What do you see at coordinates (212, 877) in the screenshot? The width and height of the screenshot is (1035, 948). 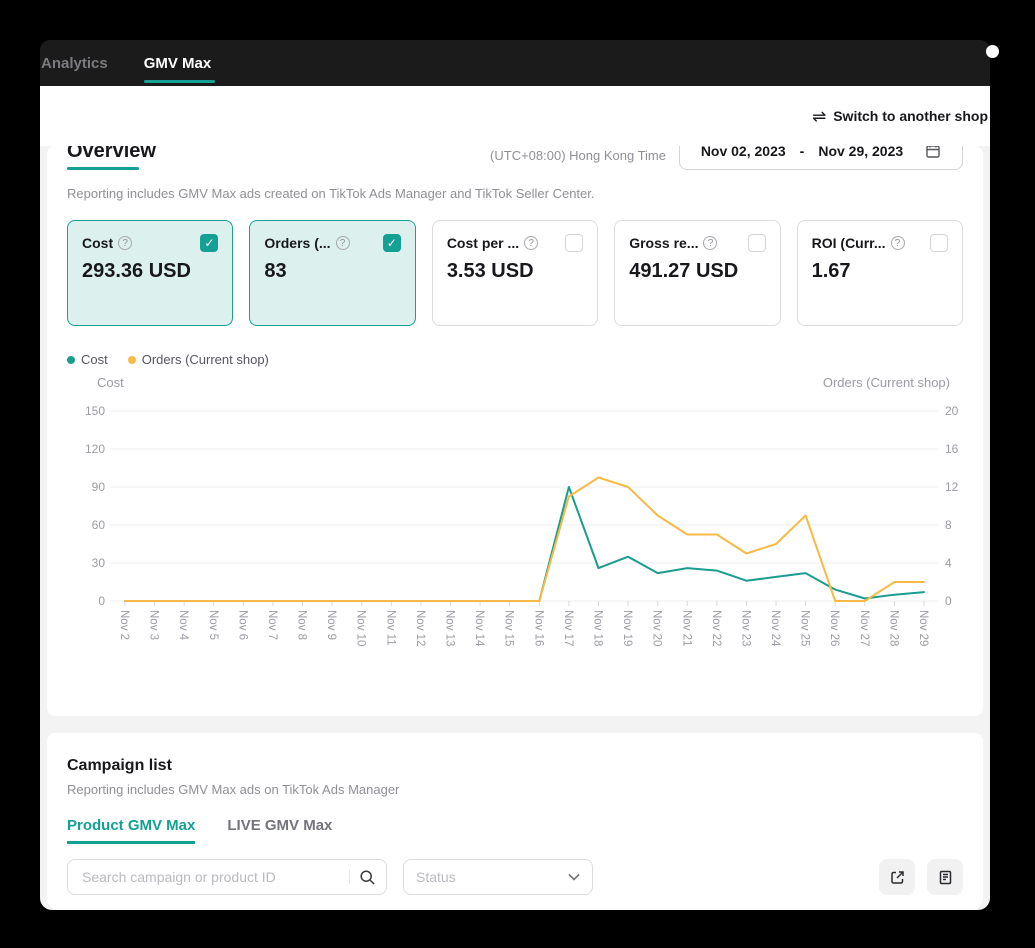 I see `search-input` at bounding box center [212, 877].